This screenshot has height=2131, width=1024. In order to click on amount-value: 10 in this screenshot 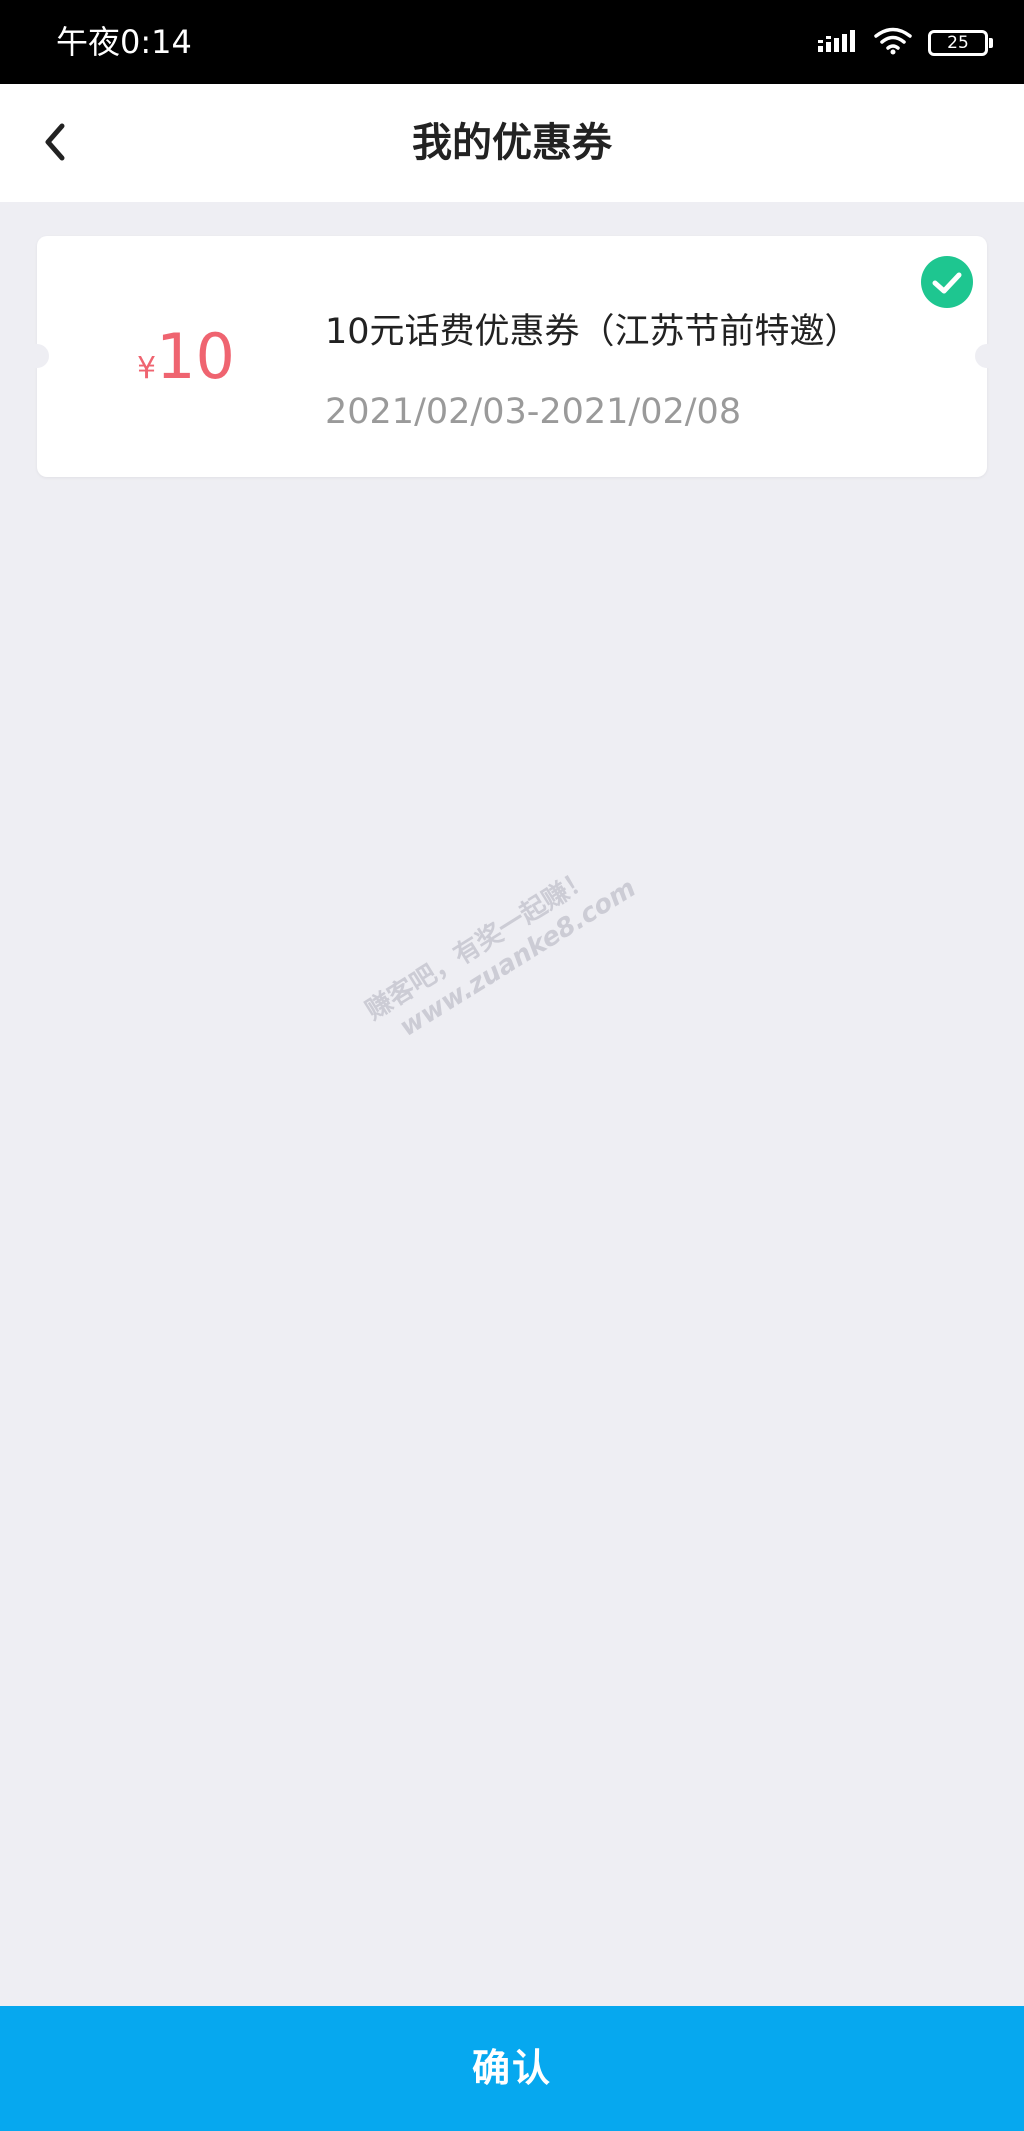, I will do `click(195, 356)`.